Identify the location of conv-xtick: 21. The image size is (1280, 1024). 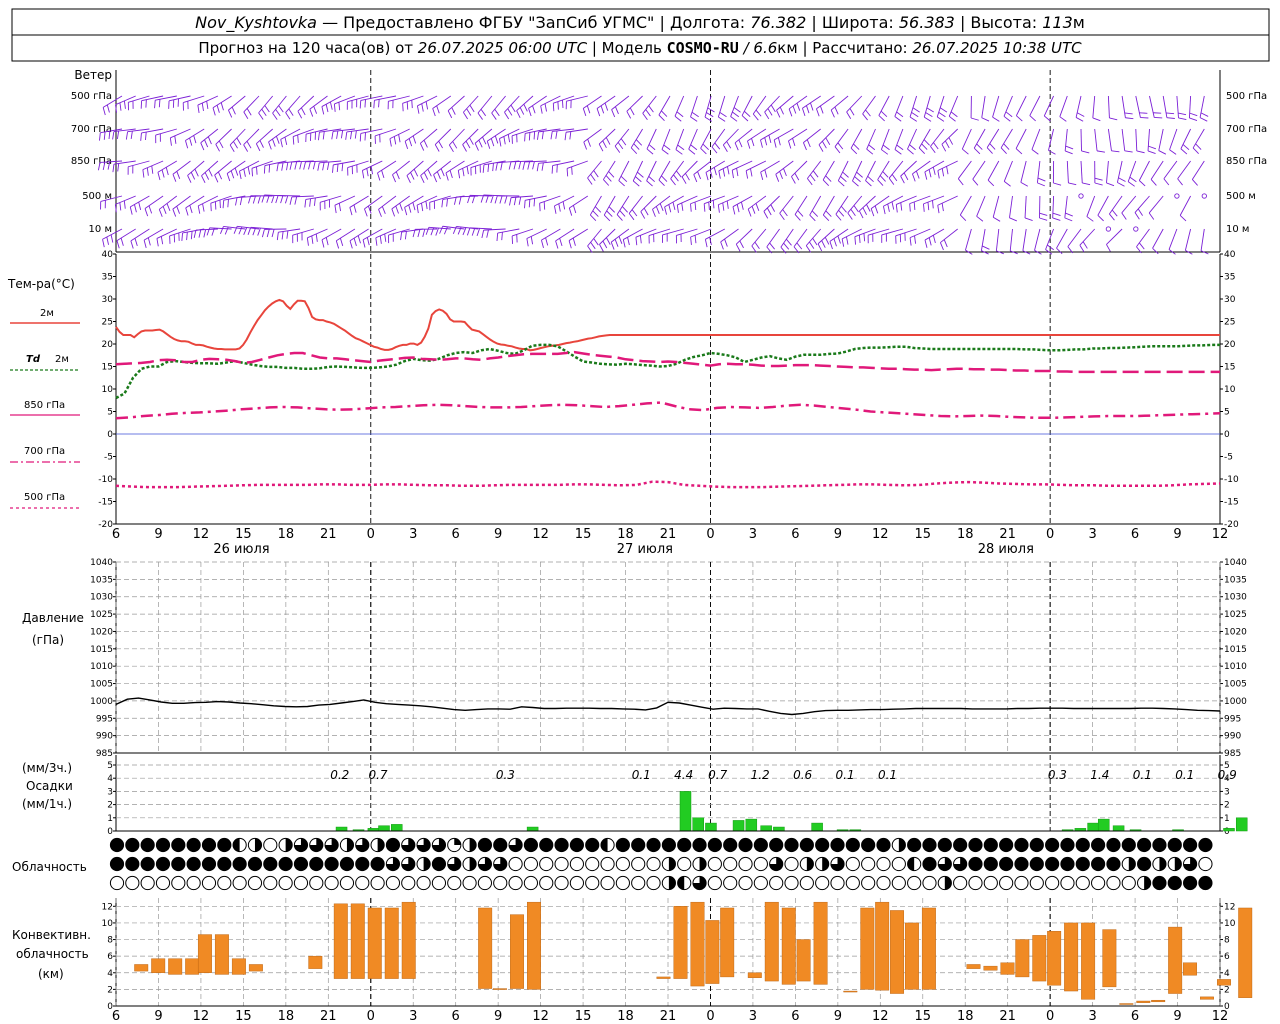
(668, 1016).